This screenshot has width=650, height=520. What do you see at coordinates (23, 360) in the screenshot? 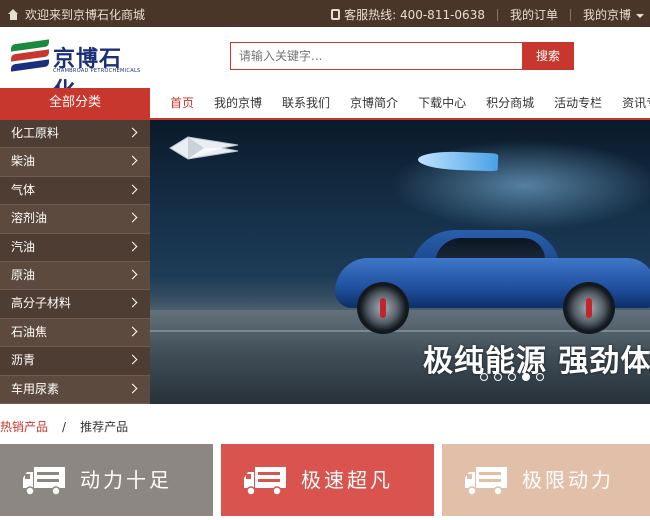
I see `category-label: 沥青` at bounding box center [23, 360].